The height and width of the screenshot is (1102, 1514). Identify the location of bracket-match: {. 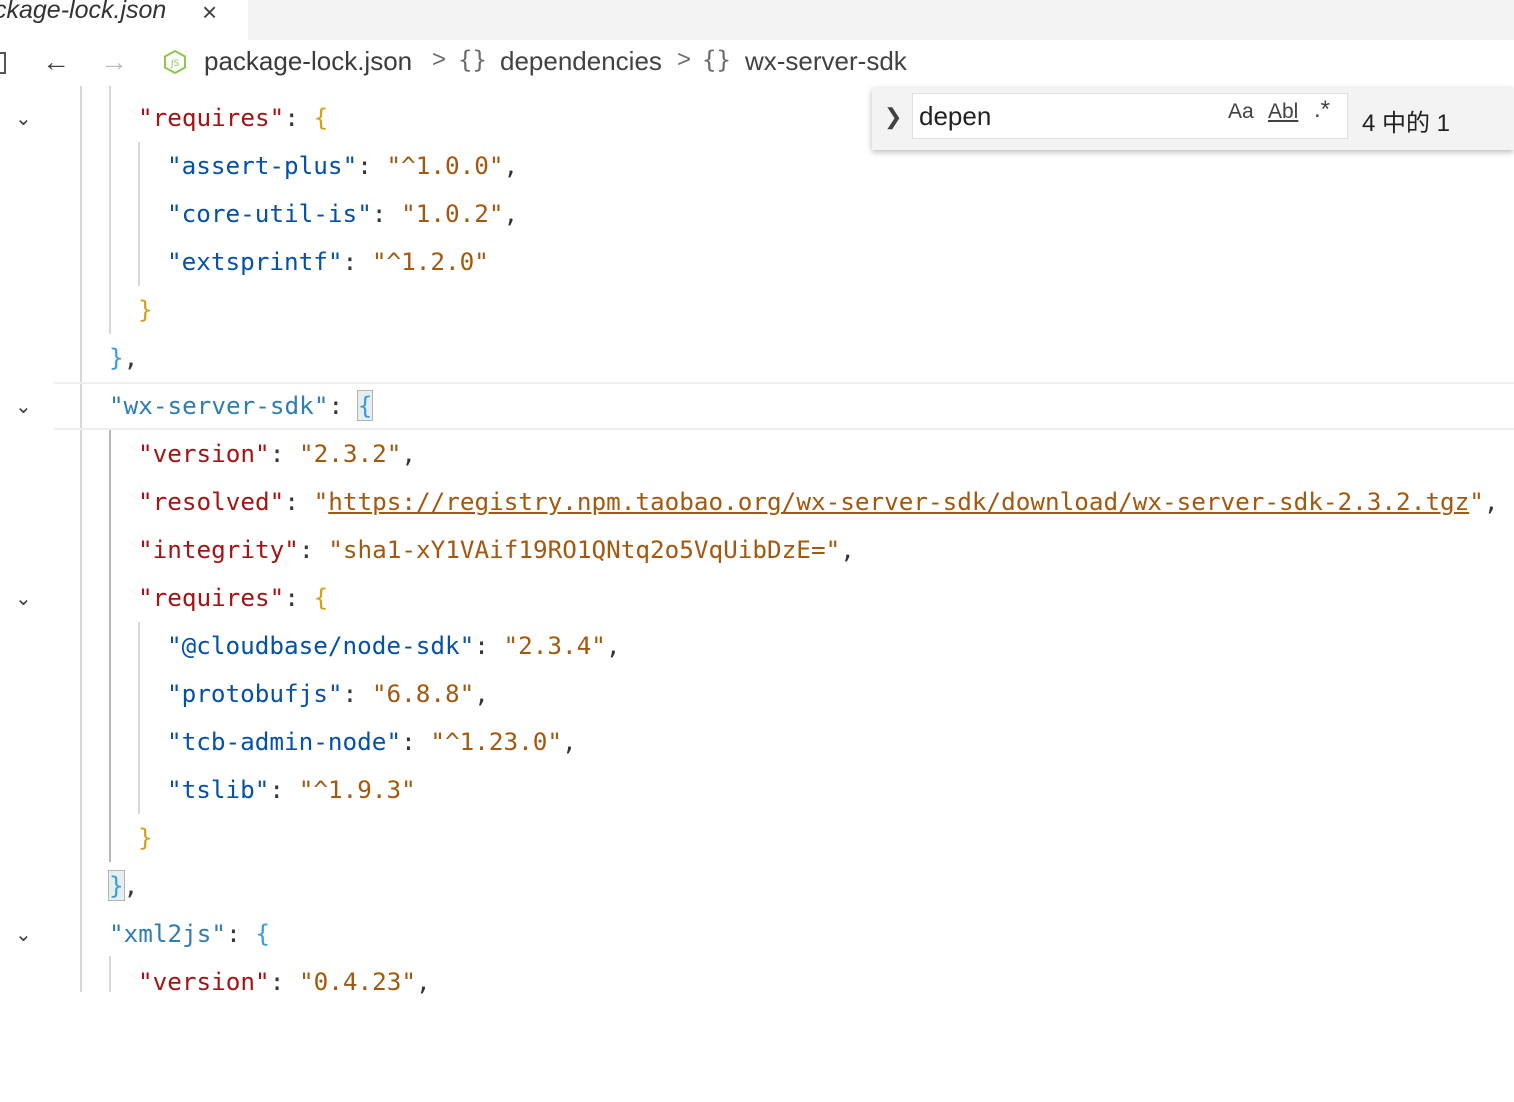
(365, 405).